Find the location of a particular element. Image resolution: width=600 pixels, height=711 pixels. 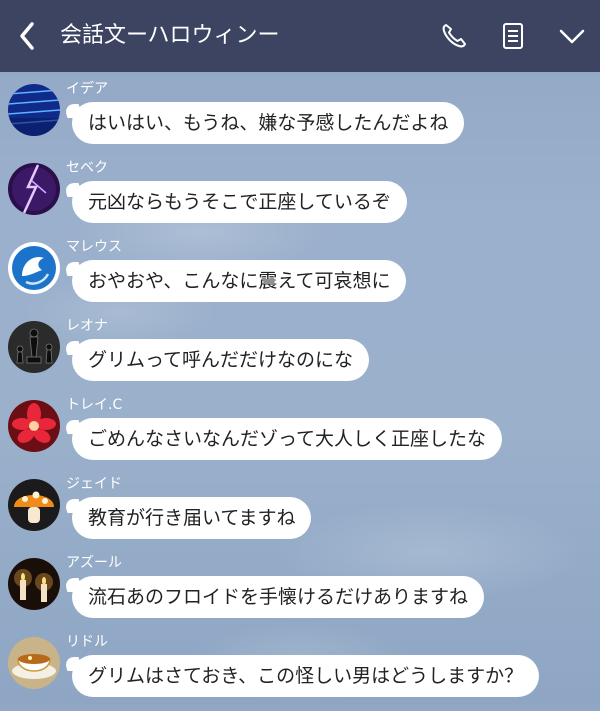

chat-message: トレイ.C ごめんなさいなんだゾって大人しく正座したな is located at coordinates (300, 434).